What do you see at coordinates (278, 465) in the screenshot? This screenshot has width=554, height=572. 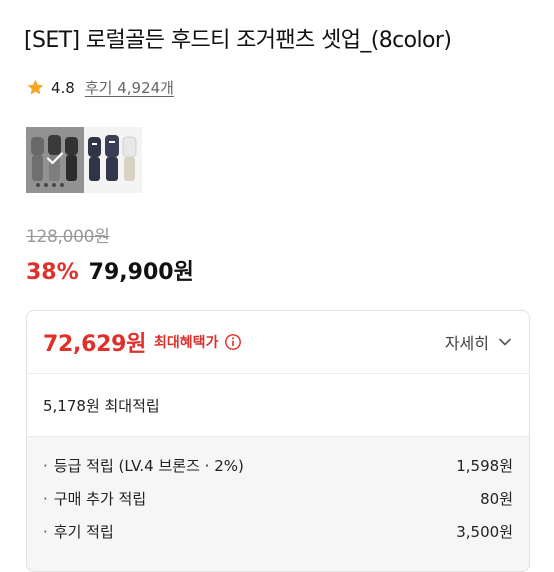 I see `point-row: · 등급 적립 (LV.4 브론즈 · 2%) 1,598원` at bounding box center [278, 465].